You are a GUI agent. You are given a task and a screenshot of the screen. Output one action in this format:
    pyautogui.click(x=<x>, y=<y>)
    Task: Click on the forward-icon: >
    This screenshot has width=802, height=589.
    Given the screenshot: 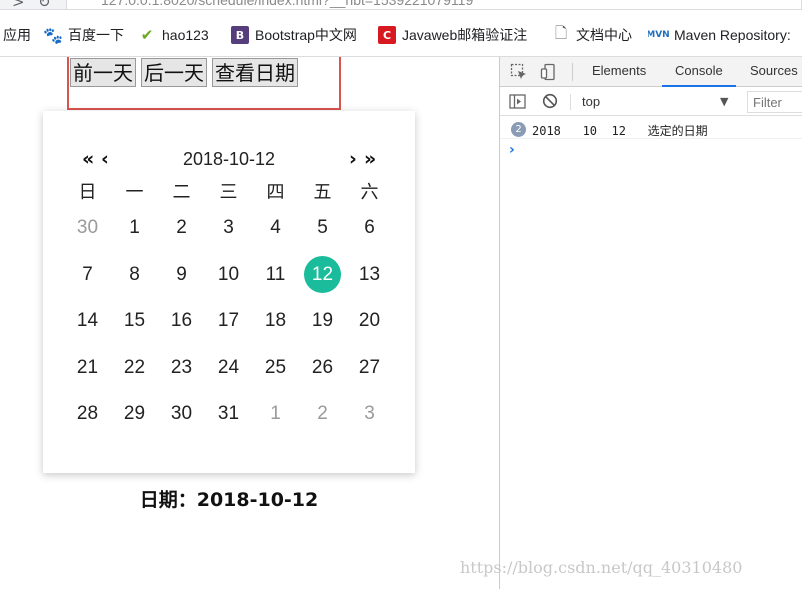 What is the action you would take?
    pyautogui.click(x=18, y=4)
    